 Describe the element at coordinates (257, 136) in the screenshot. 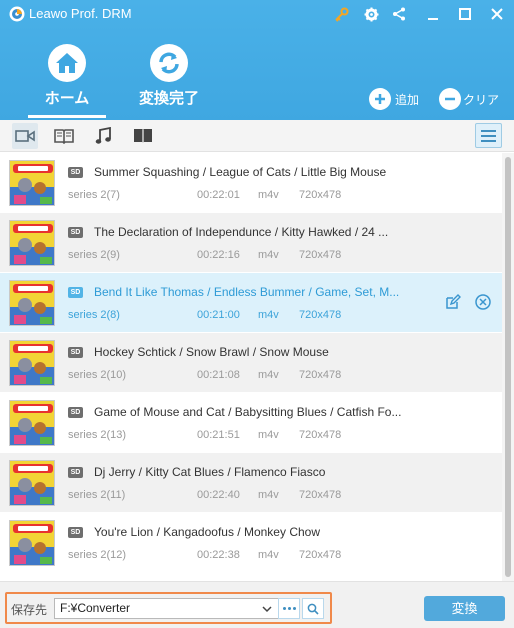

I see `media-type-toolbar` at that location.